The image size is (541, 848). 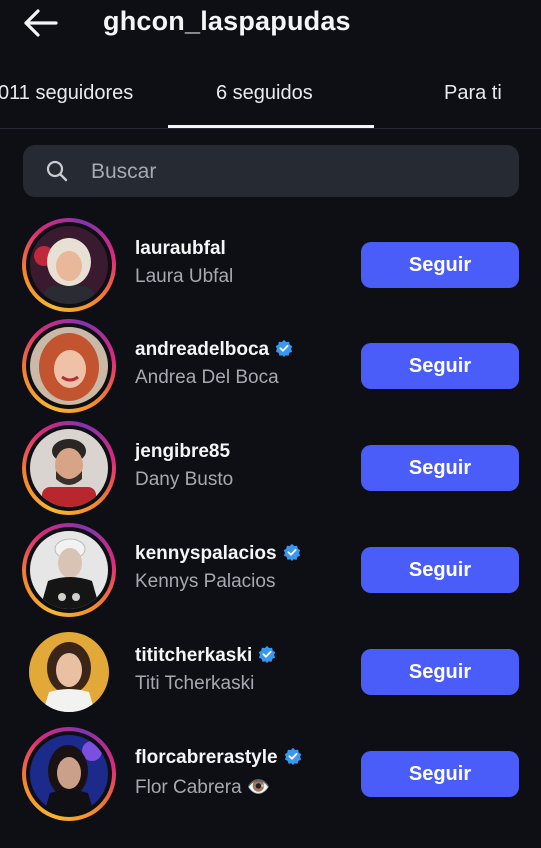 I want to click on profile-photo-andrea, so click(x=69, y=366).